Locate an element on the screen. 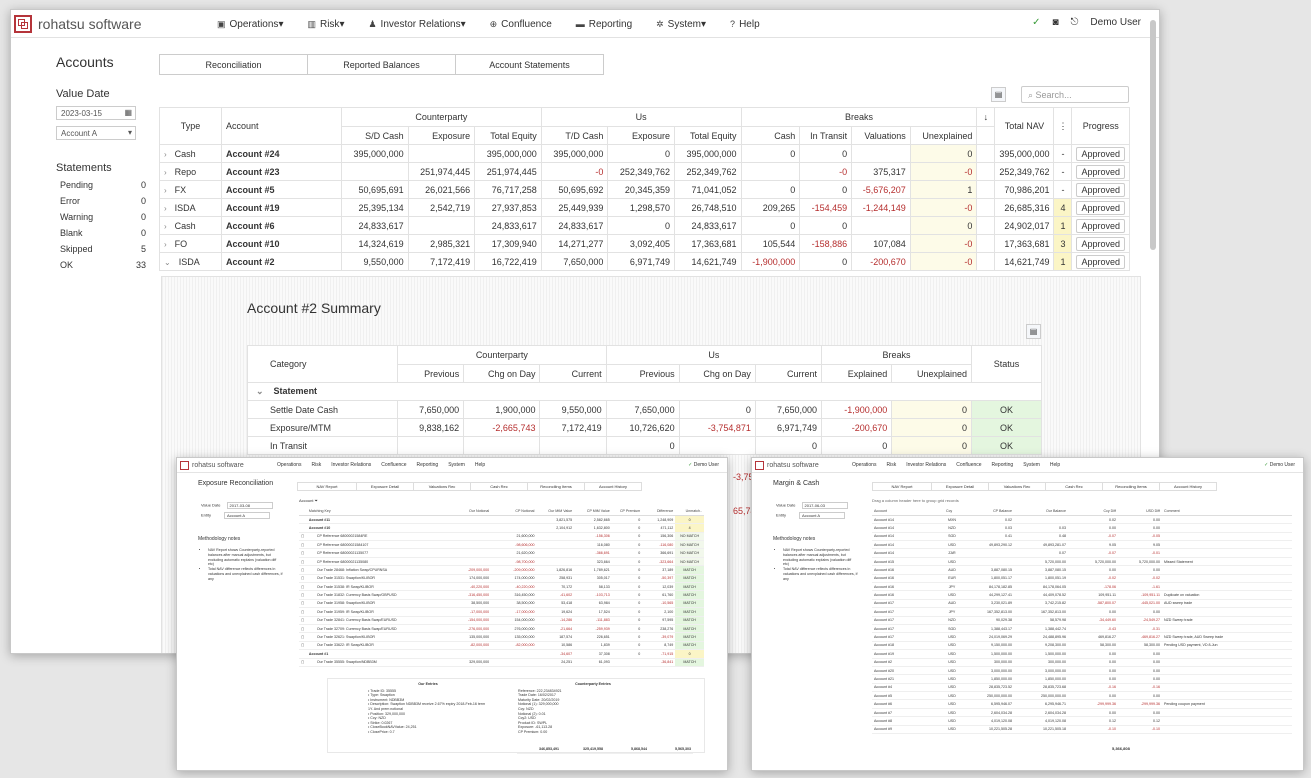  camera-icon: ◙ is located at coordinates (1055, 22).